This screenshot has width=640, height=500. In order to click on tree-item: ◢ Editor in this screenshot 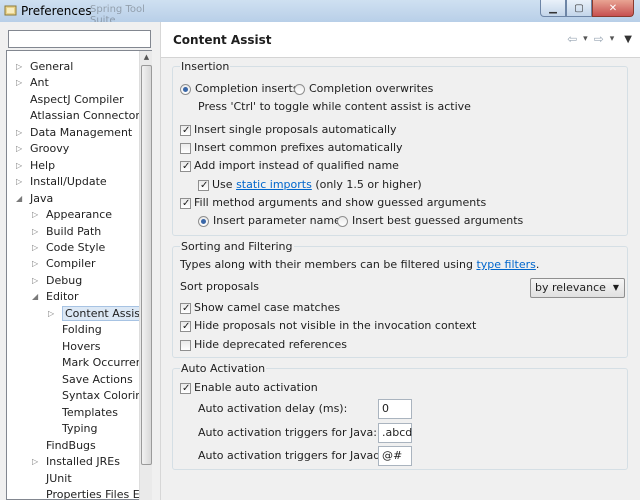, I will do `click(55, 297)`.